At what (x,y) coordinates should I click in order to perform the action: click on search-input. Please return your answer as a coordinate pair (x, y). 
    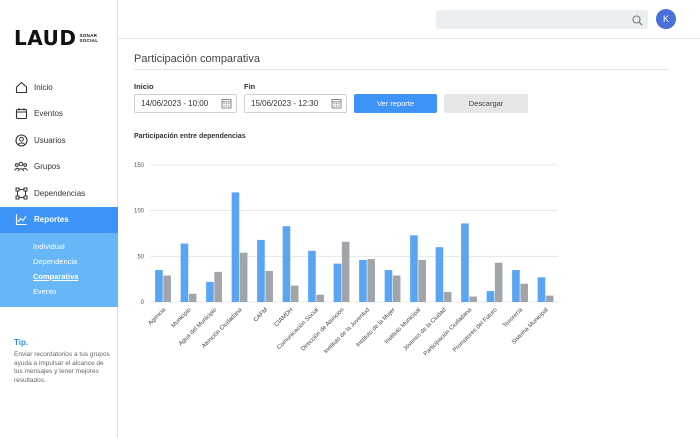
    Looking at the image, I should click on (542, 19).